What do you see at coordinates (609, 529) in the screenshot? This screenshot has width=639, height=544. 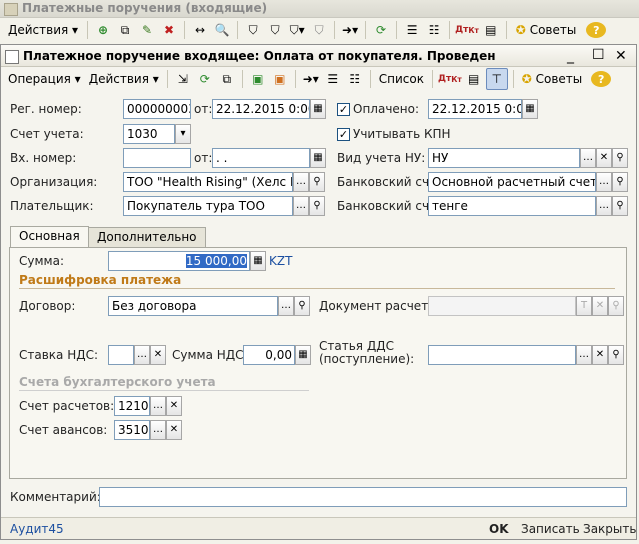 I see `close-button: Закрыть` at bounding box center [609, 529].